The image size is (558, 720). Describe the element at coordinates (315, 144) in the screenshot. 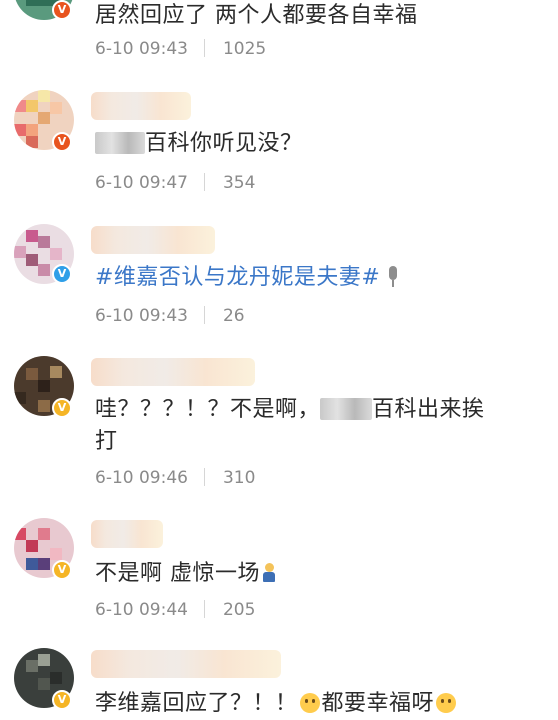

I see `comment-text: 百科你听见没？` at that location.